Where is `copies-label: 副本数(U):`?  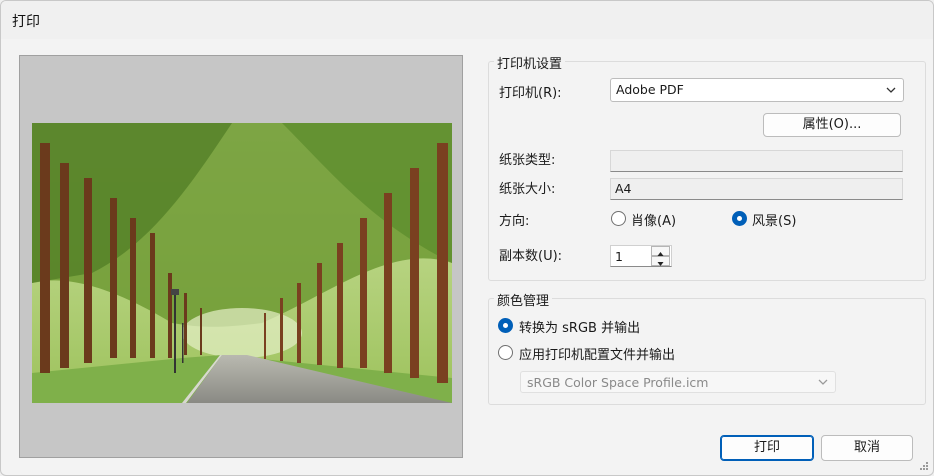
copies-label: 副本数(U): is located at coordinates (531, 256).